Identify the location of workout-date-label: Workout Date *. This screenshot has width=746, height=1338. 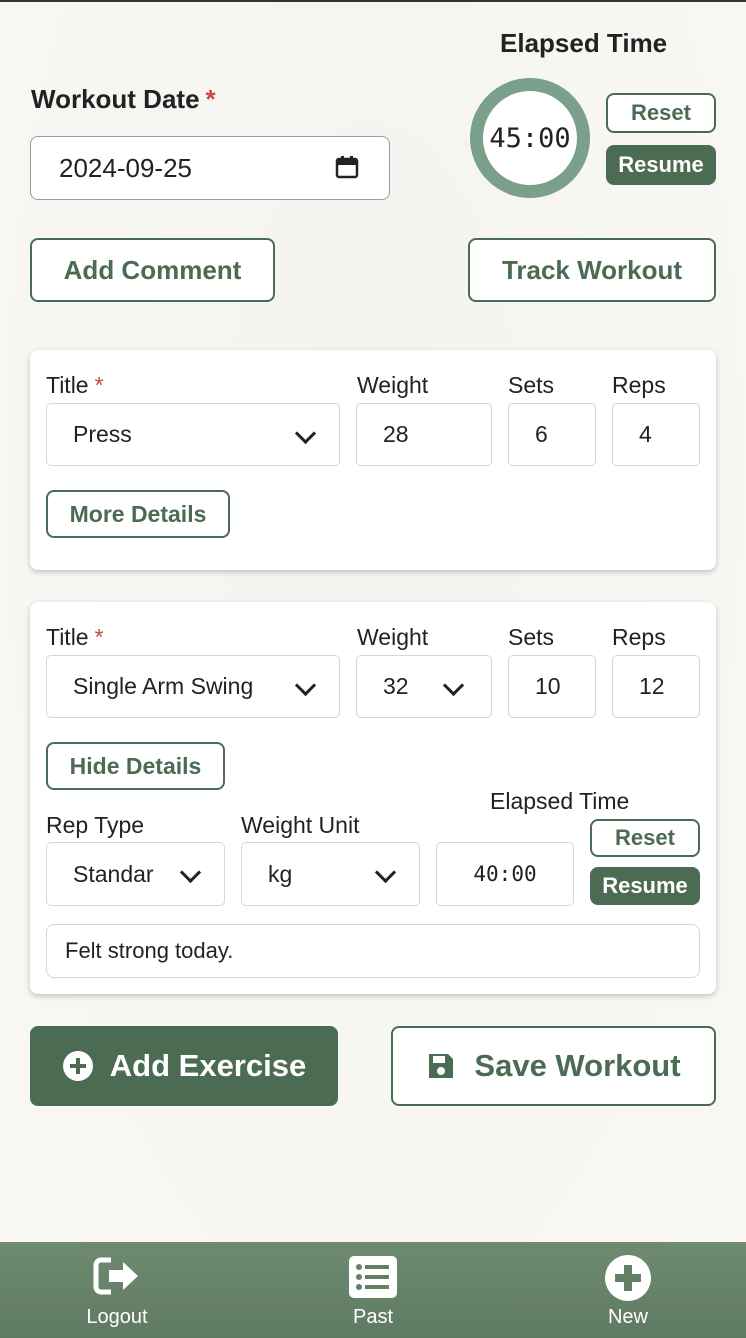
(123, 99).